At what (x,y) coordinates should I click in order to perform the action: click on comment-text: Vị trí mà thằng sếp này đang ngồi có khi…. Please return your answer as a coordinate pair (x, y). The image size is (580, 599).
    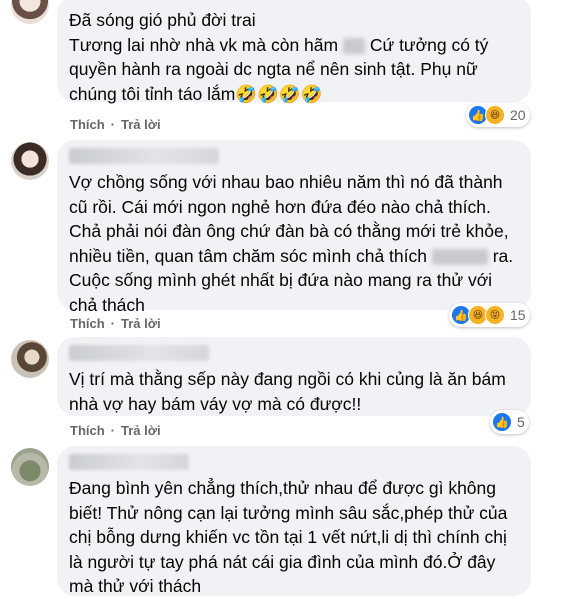
    Looking at the image, I should click on (287, 391).